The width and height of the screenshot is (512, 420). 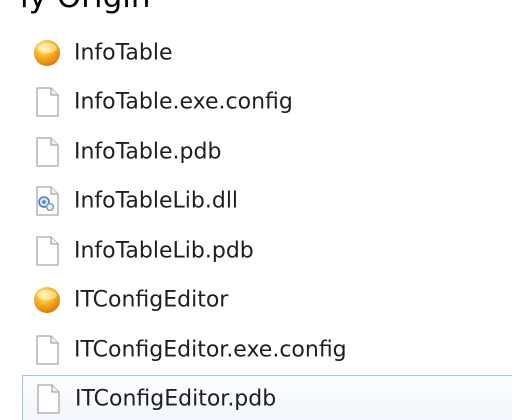 I want to click on file-item-infotable: InfoTable, so click(x=256, y=53).